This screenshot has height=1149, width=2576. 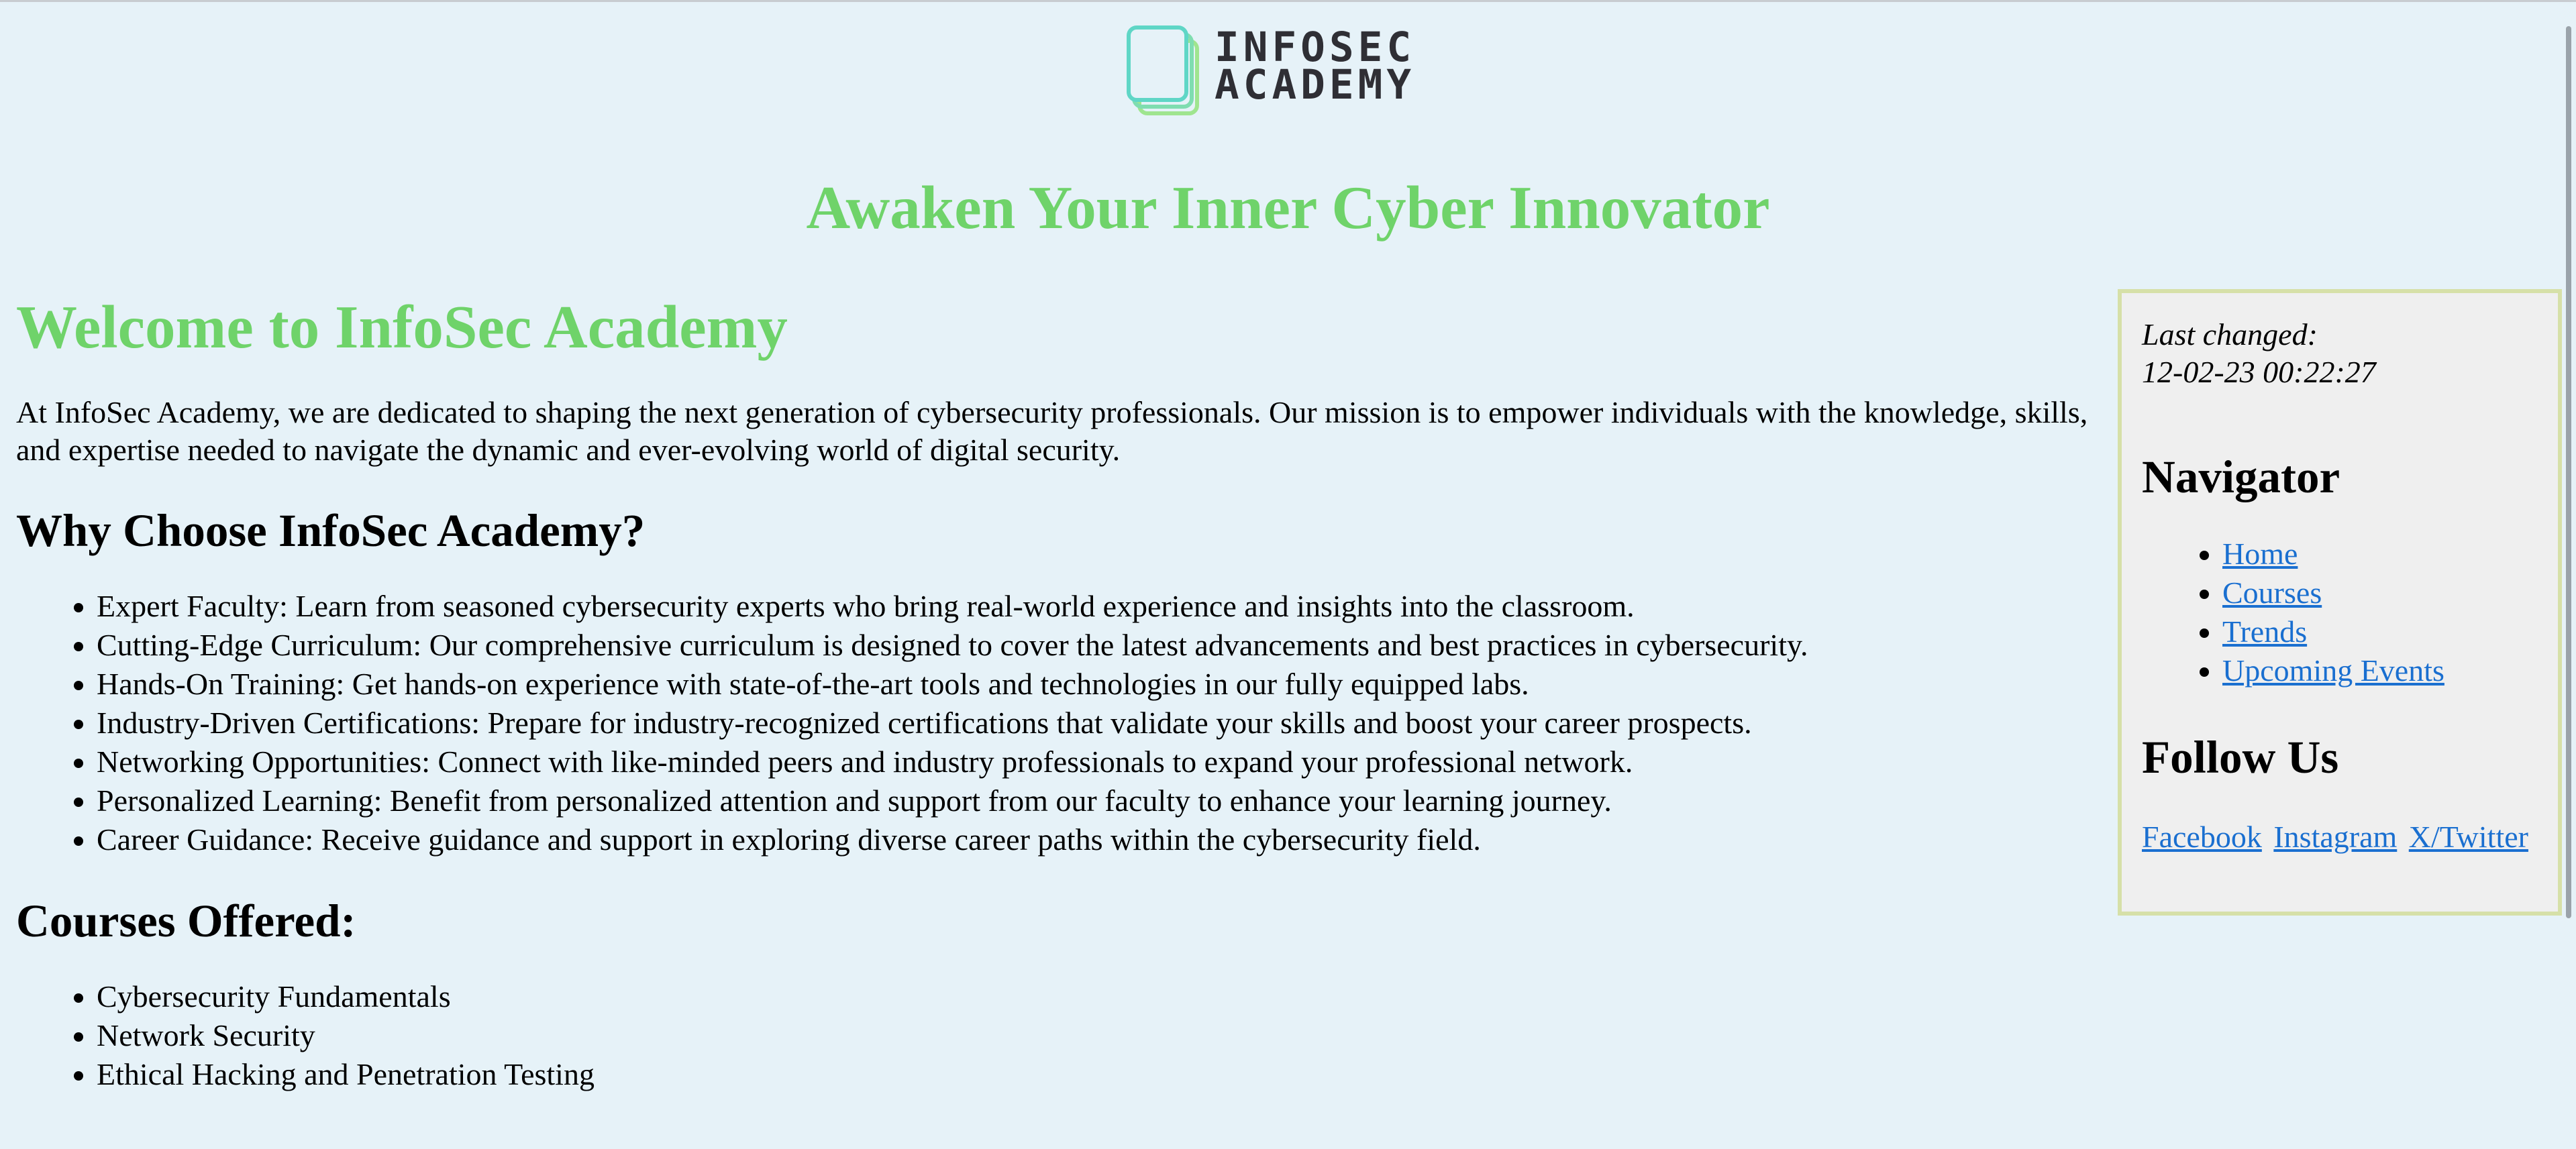 I want to click on nav-link-trends: Trends, so click(x=2264, y=631).